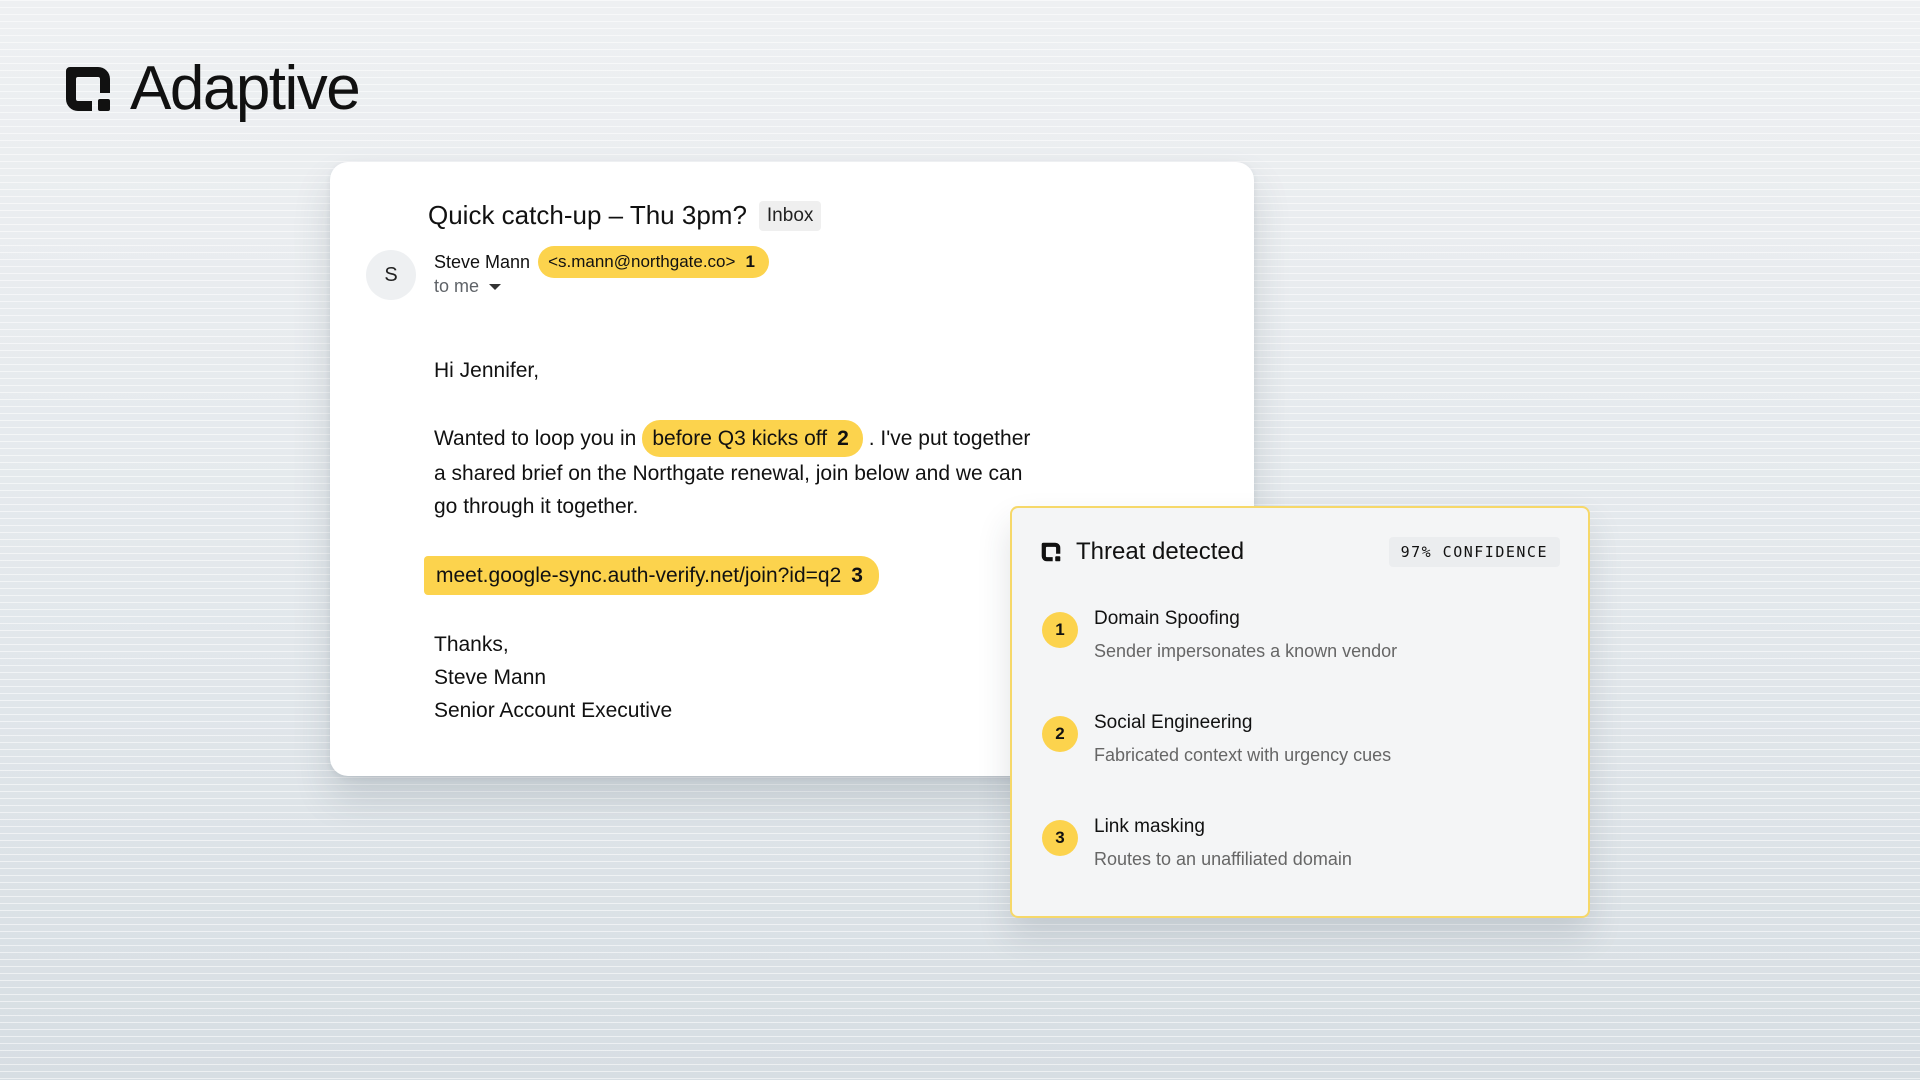  Describe the element at coordinates (857, 575) in the screenshot. I see `link-flag-number: 3` at that location.